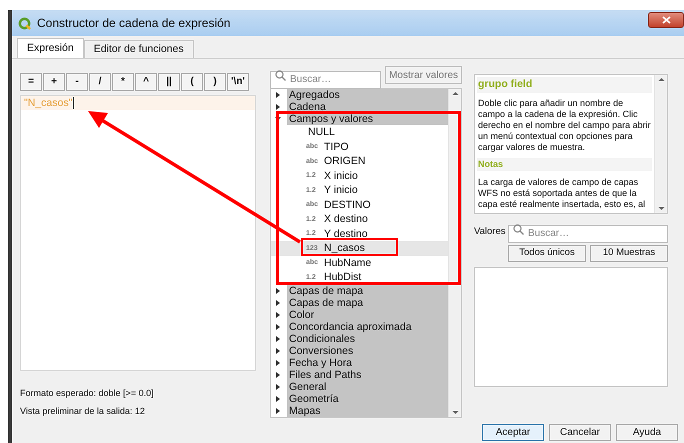  What do you see at coordinates (133, 23) in the screenshot?
I see `window-title: Constructor de cadena de expresión` at bounding box center [133, 23].